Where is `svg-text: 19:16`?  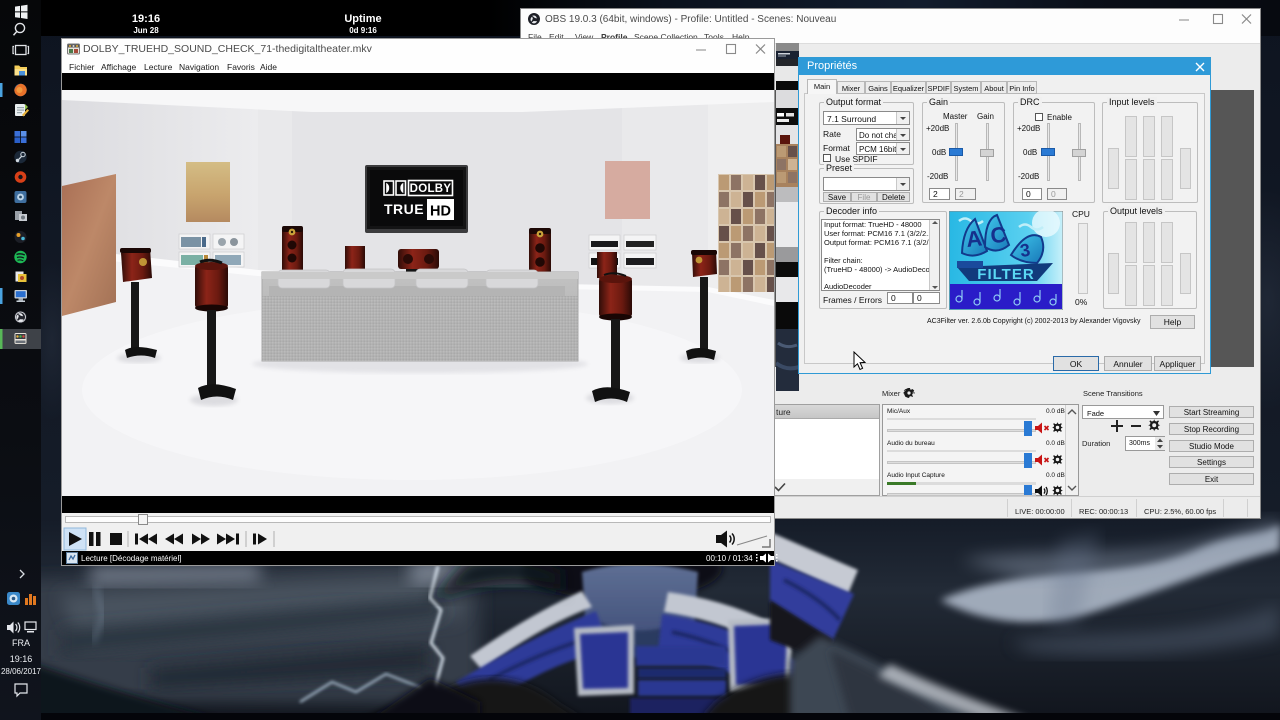
svg-text: 19:16 is located at coordinates (21, 659).